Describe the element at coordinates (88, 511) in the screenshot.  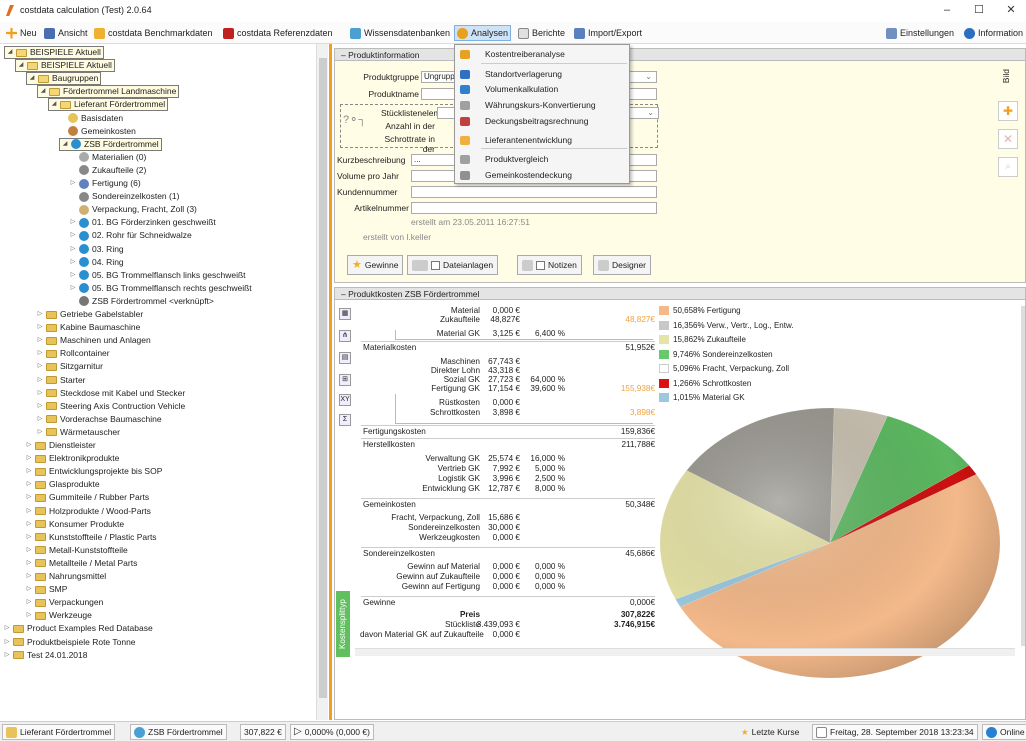
I see `tree-node: ▷ Holzprodukte / Wood-Parts` at that location.